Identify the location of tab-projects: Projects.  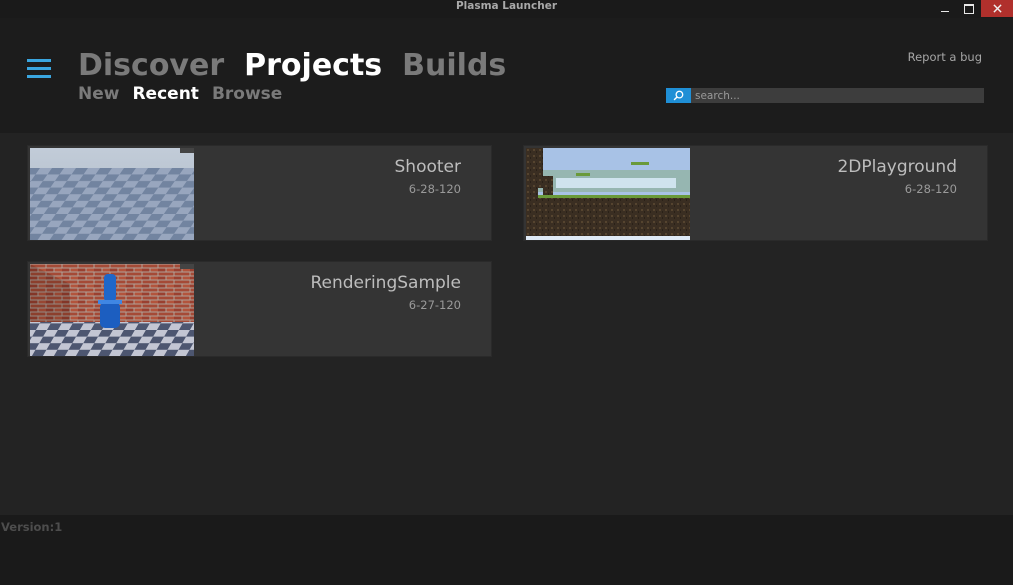
(313, 66).